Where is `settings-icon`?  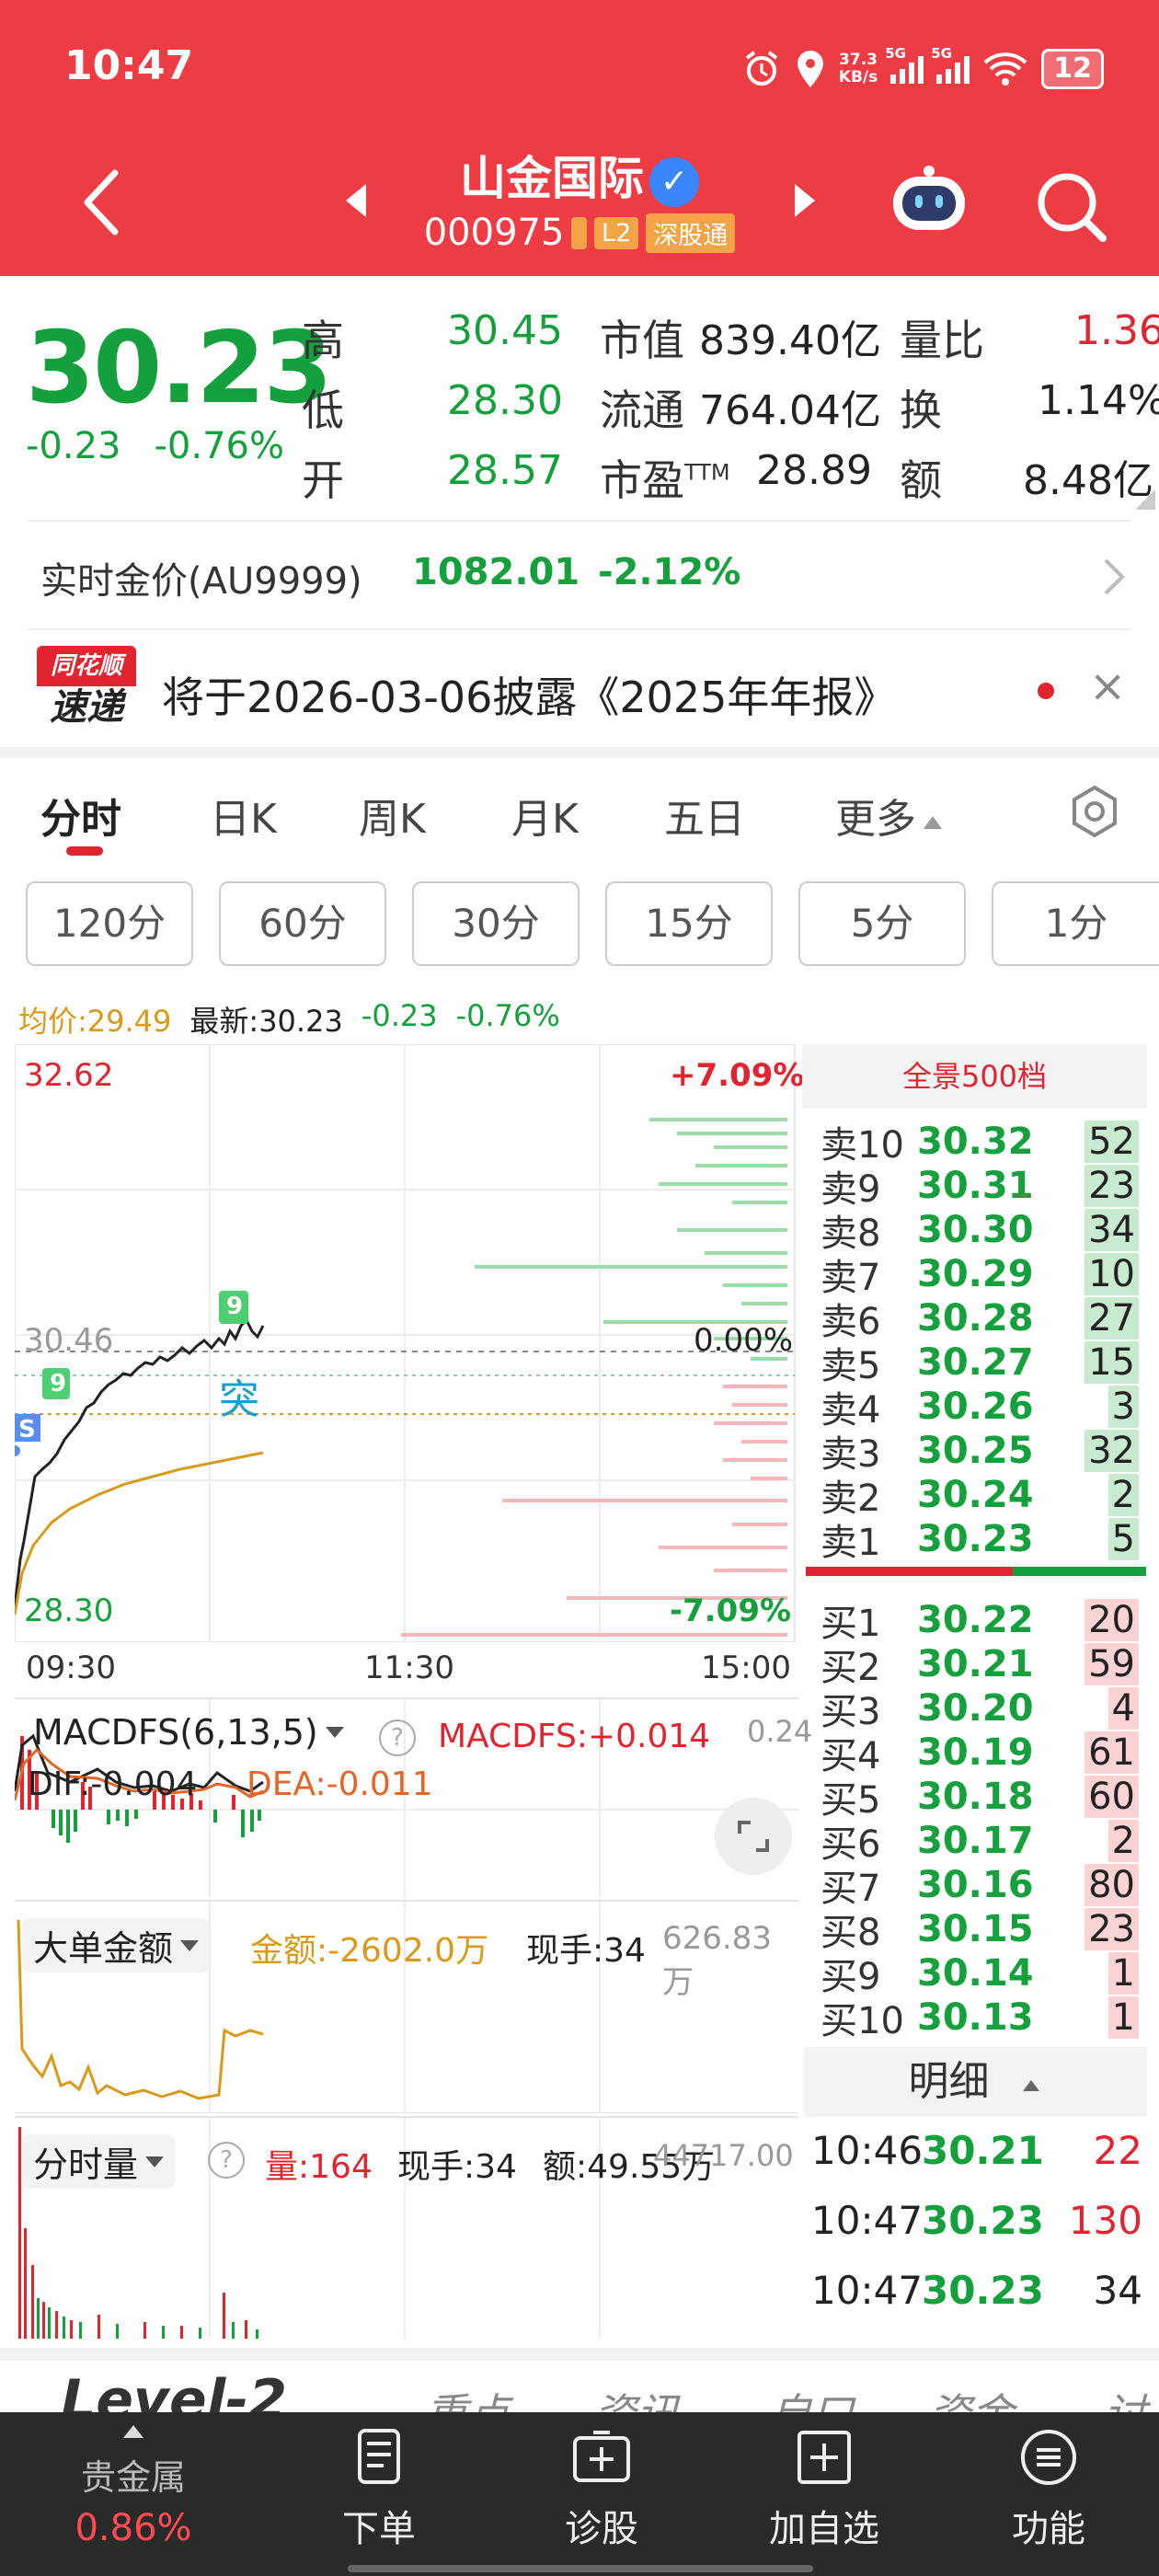 settings-icon is located at coordinates (1094, 811).